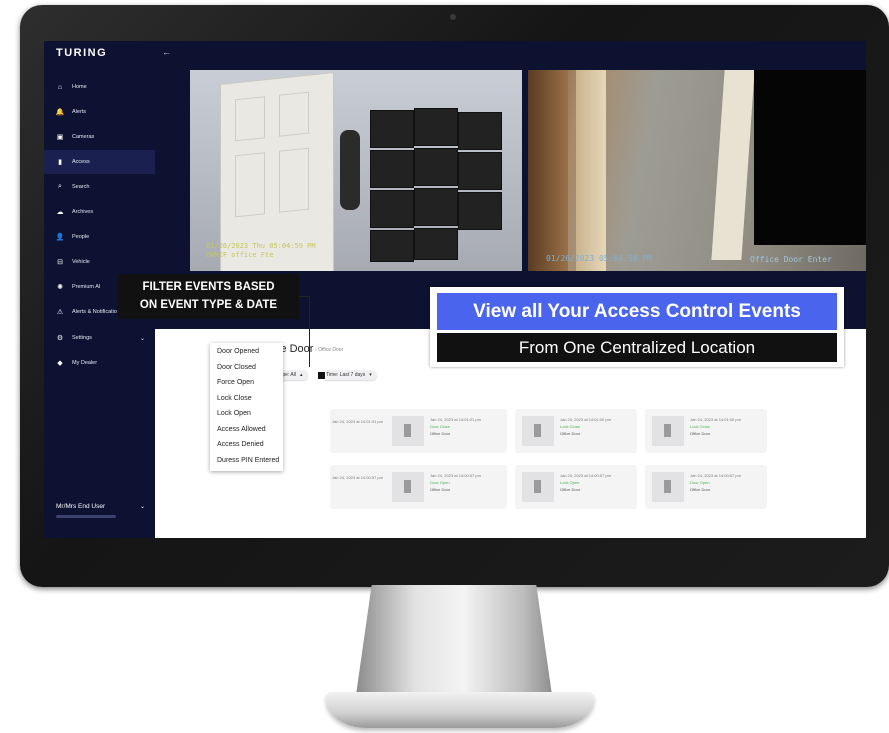 This screenshot has width=889, height=733. Describe the element at coordinates (81, 237) in the screenshot. I see `sidebar-item-label: People` at that location.